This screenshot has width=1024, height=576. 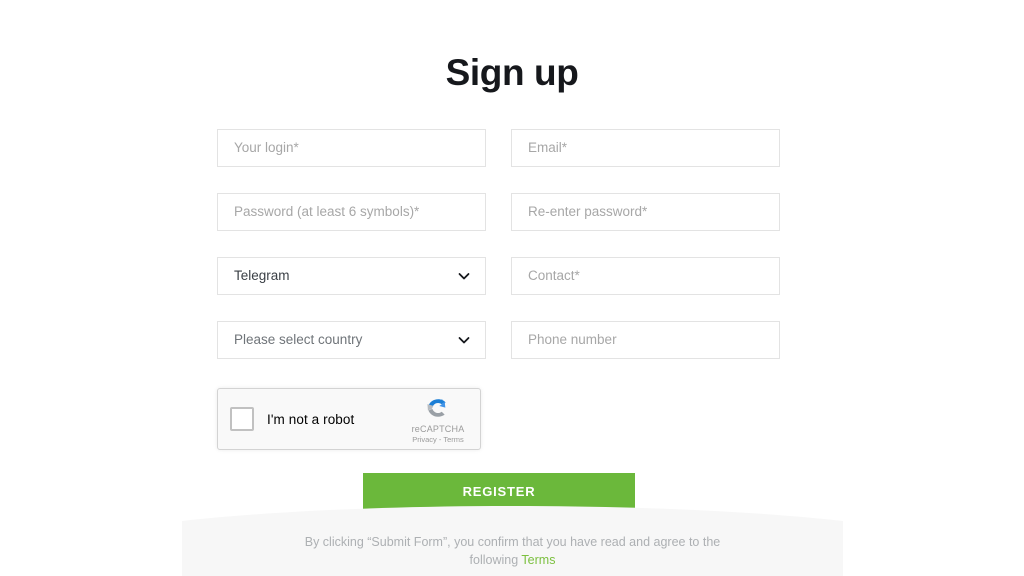 What do you see at coordinates (438, 429) in the screenshot?
I see `recaptcha-brand-name: reCAPTCHA` at bounding box center [438, 429].